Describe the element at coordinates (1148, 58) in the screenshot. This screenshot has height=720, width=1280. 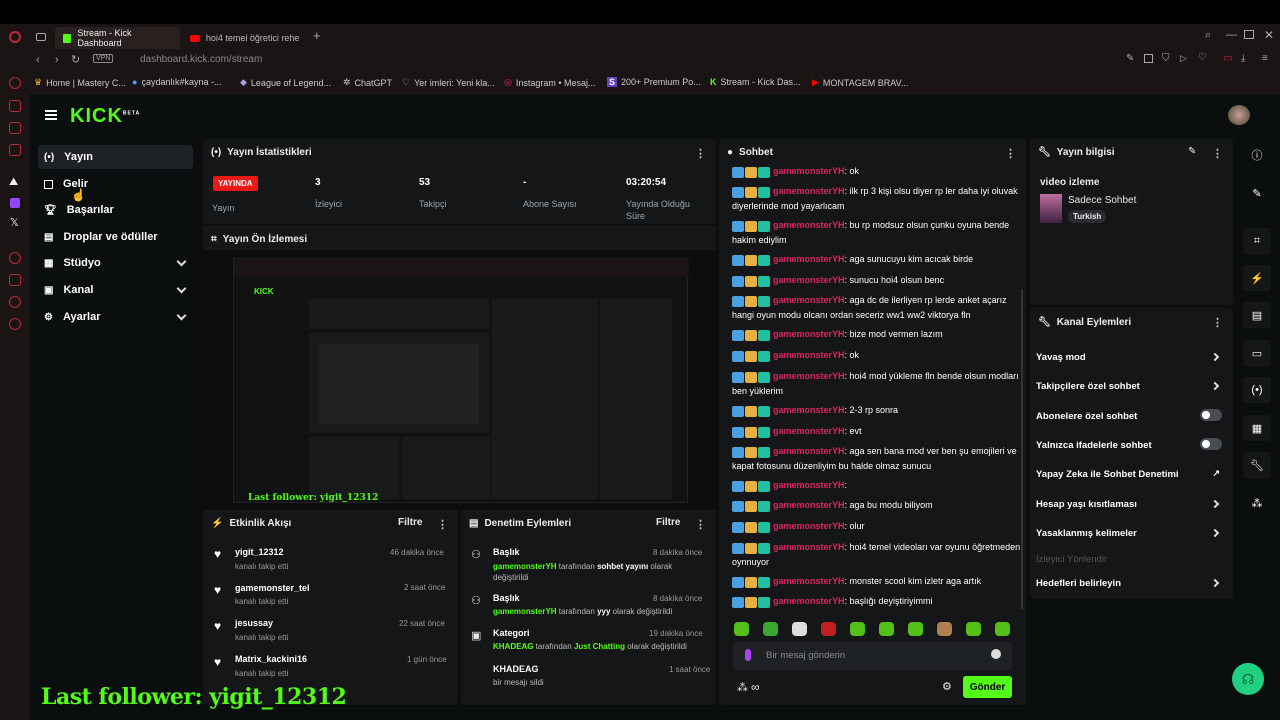
I see `snapshot-icon` at that location.